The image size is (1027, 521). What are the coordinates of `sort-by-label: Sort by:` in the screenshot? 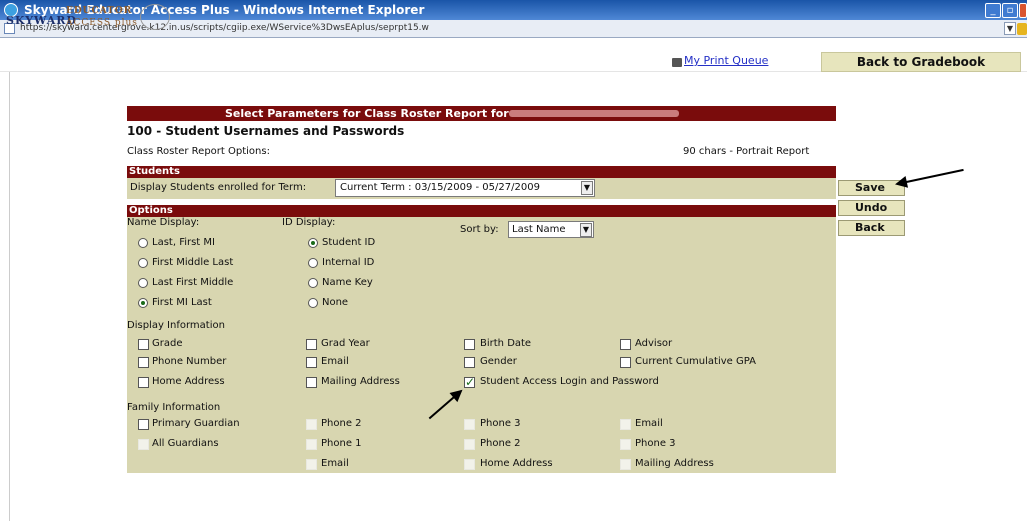 It's located at (479, 229).